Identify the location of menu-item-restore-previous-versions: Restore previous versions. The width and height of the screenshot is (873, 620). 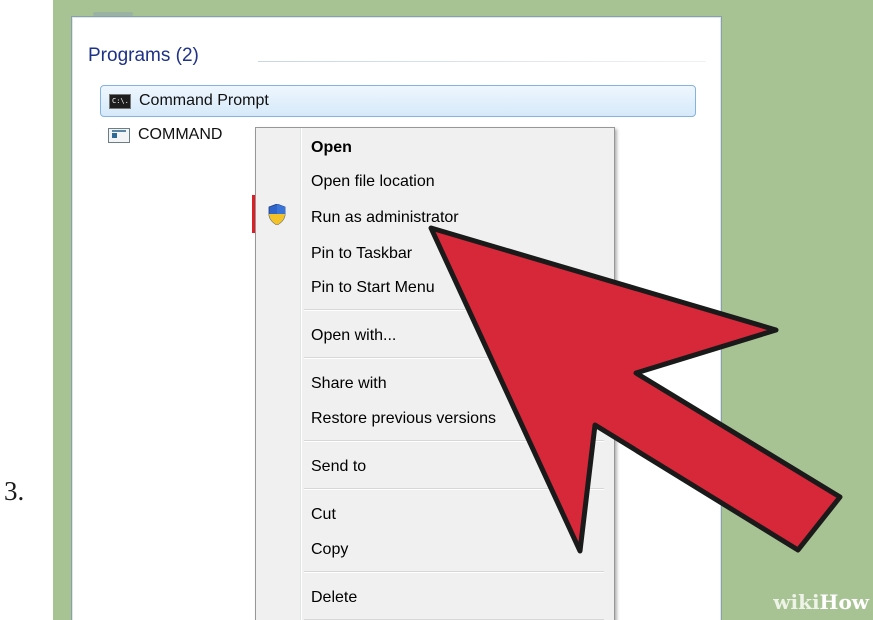
(403, 419).